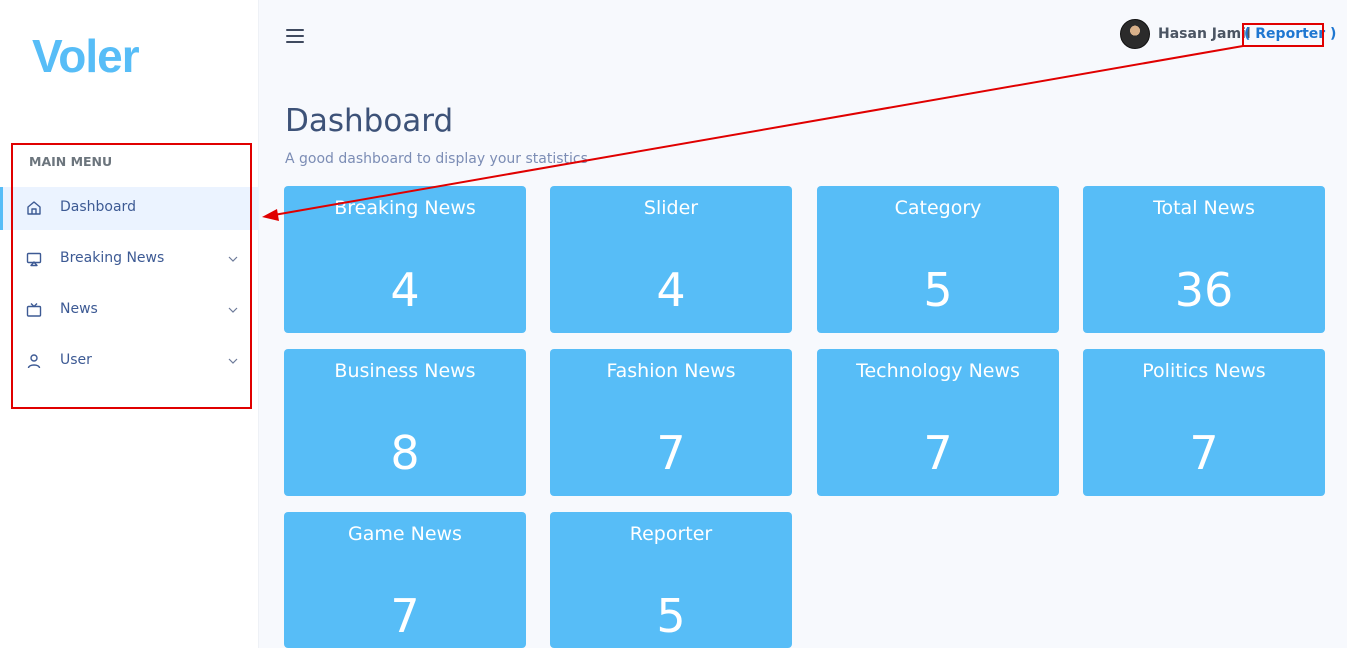  I want to click on annotation-highlight-menu, so click(131, 276).